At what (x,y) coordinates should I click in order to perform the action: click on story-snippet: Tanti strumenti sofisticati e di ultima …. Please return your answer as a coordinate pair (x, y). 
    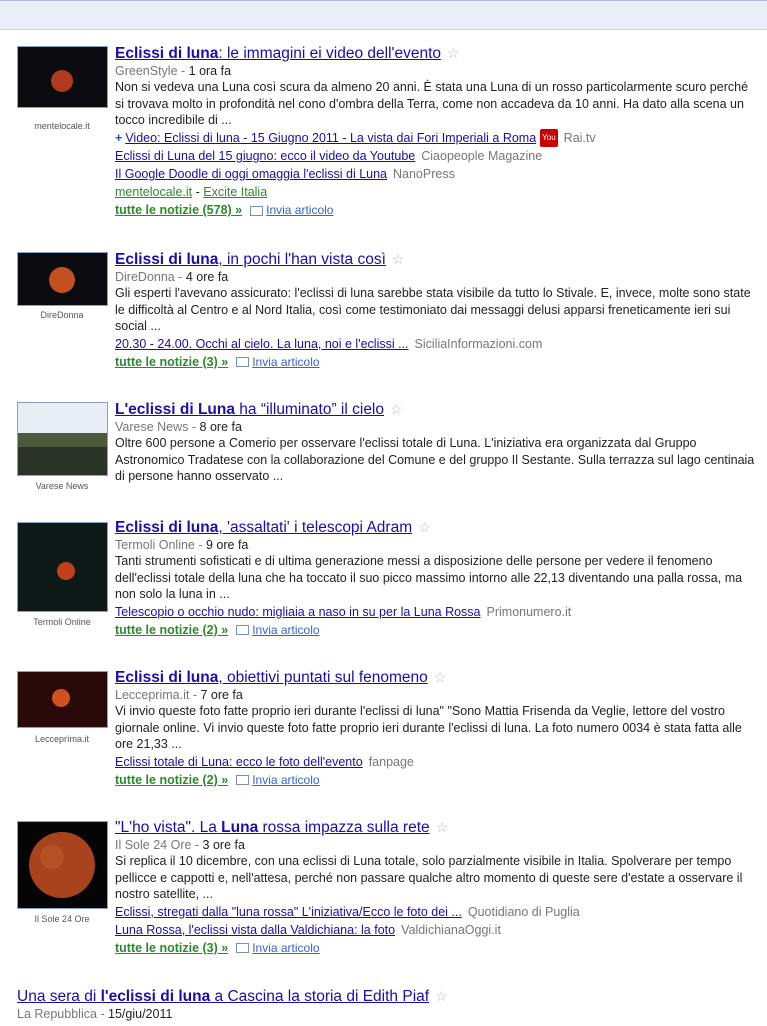
    Looking at the image, I should click on (429, 577).